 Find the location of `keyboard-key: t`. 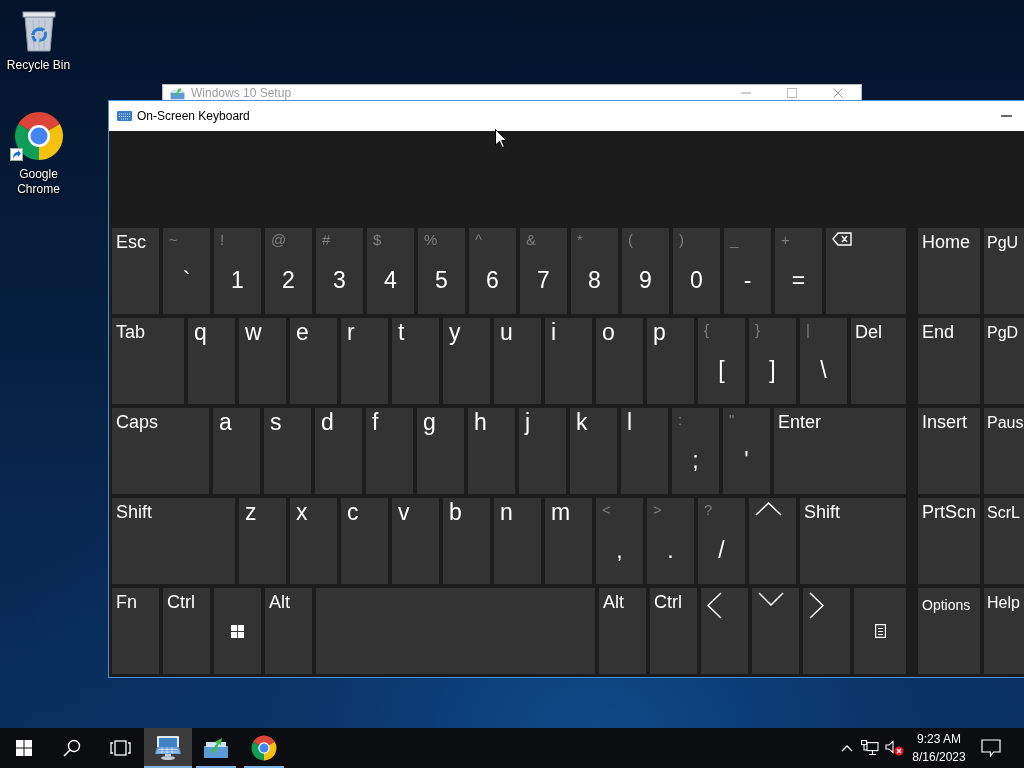

keyboard-key: t is located at coordinates (415, 361).